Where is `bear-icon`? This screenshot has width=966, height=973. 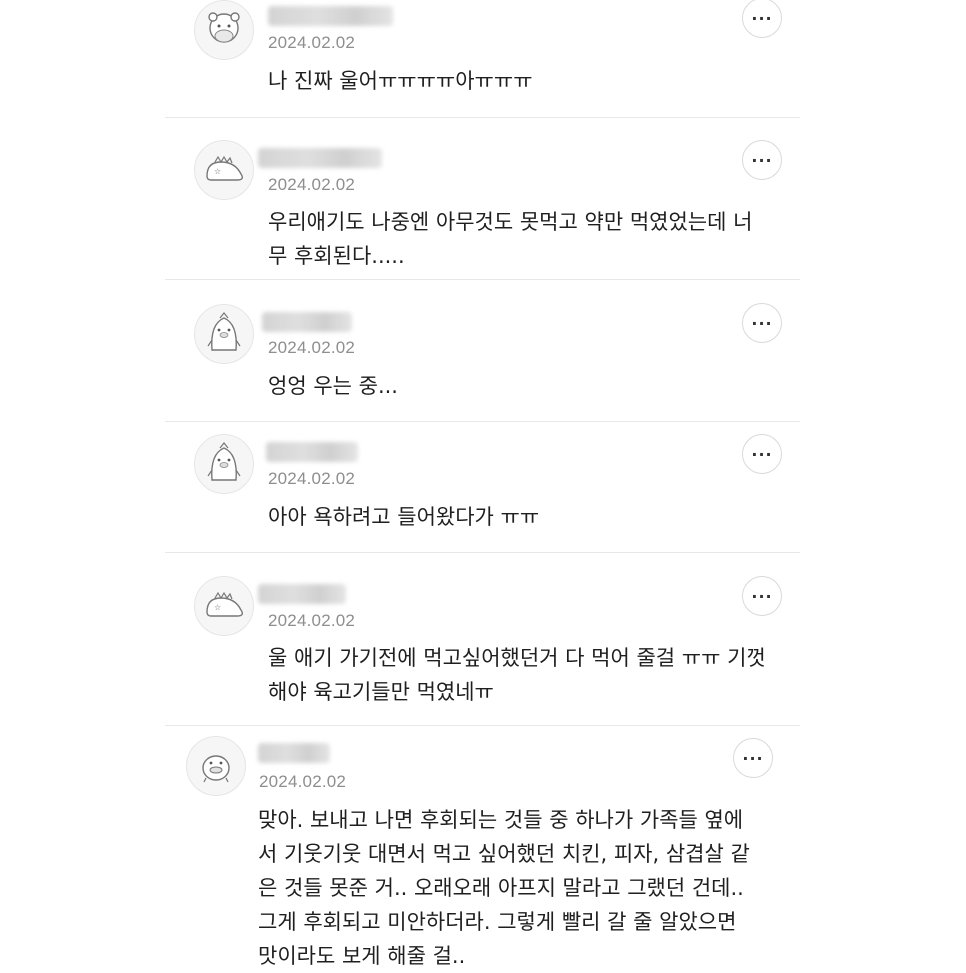 bear-icon is located at coordinates (224, 30).